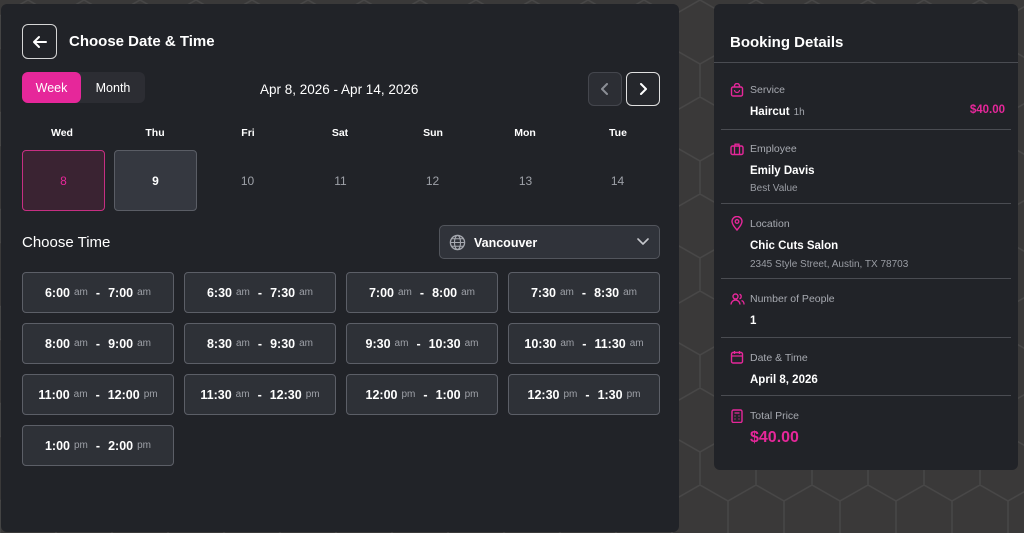  What do you see at coordinates (381, 394) in the screenshot?
I see `slot-start-time: 12:00` at bounding box center [381, 394].